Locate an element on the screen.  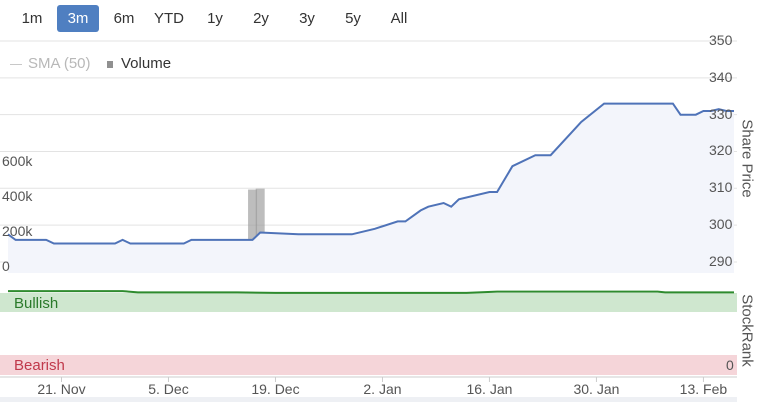
share-price-axis-title: Share Price is located at coordinates (747, 158).